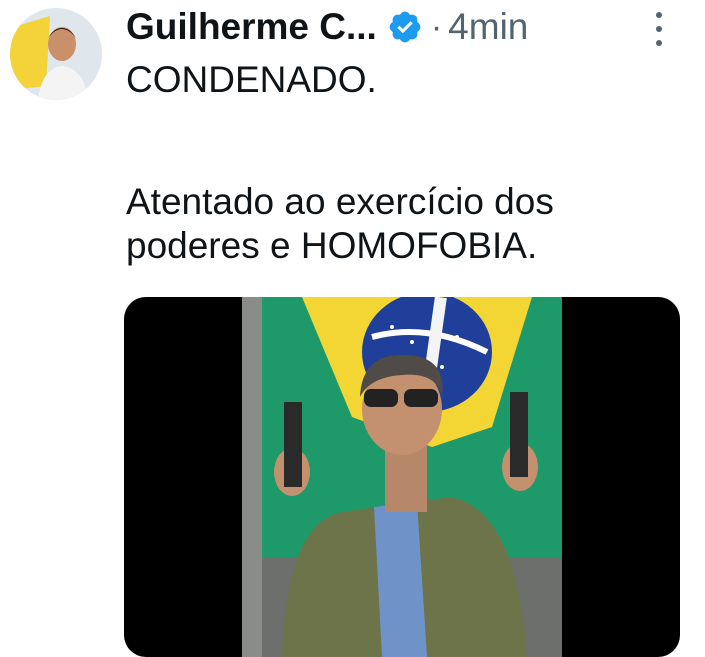 The image size is (705, 657). I want to click on tweet-line-1: CONDENADO., so click(251, 79).